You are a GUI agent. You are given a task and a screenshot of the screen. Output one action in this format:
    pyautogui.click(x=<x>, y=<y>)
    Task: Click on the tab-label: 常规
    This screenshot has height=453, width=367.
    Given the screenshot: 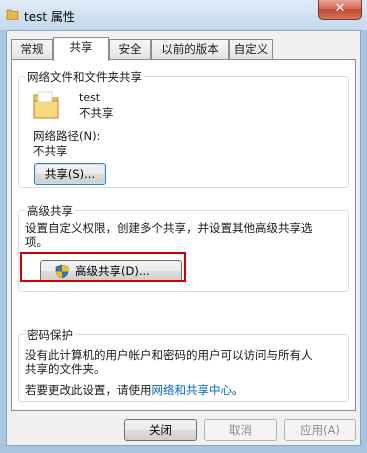 What is the action you would take?
    pyautogui.click(x=32, y=49)
    